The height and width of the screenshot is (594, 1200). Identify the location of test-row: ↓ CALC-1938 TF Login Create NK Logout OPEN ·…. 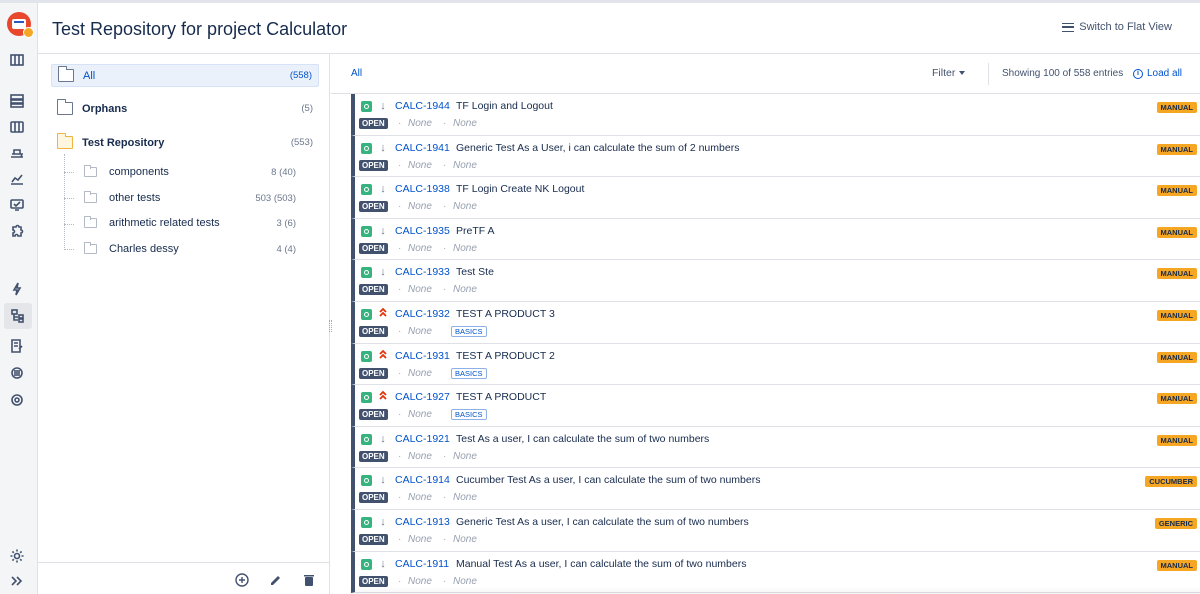
(775, 198).